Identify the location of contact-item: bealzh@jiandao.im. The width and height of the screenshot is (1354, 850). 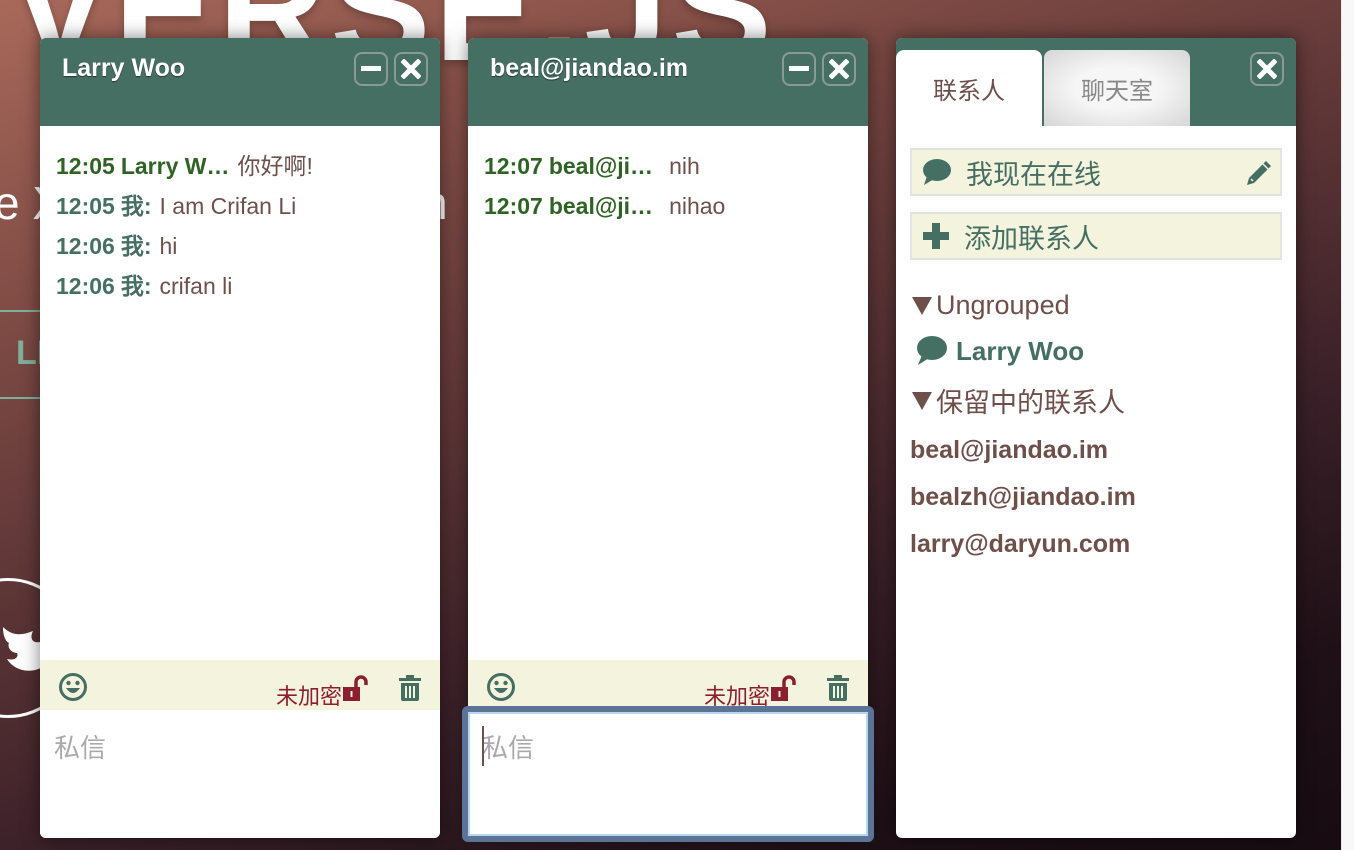
(1096, 497).